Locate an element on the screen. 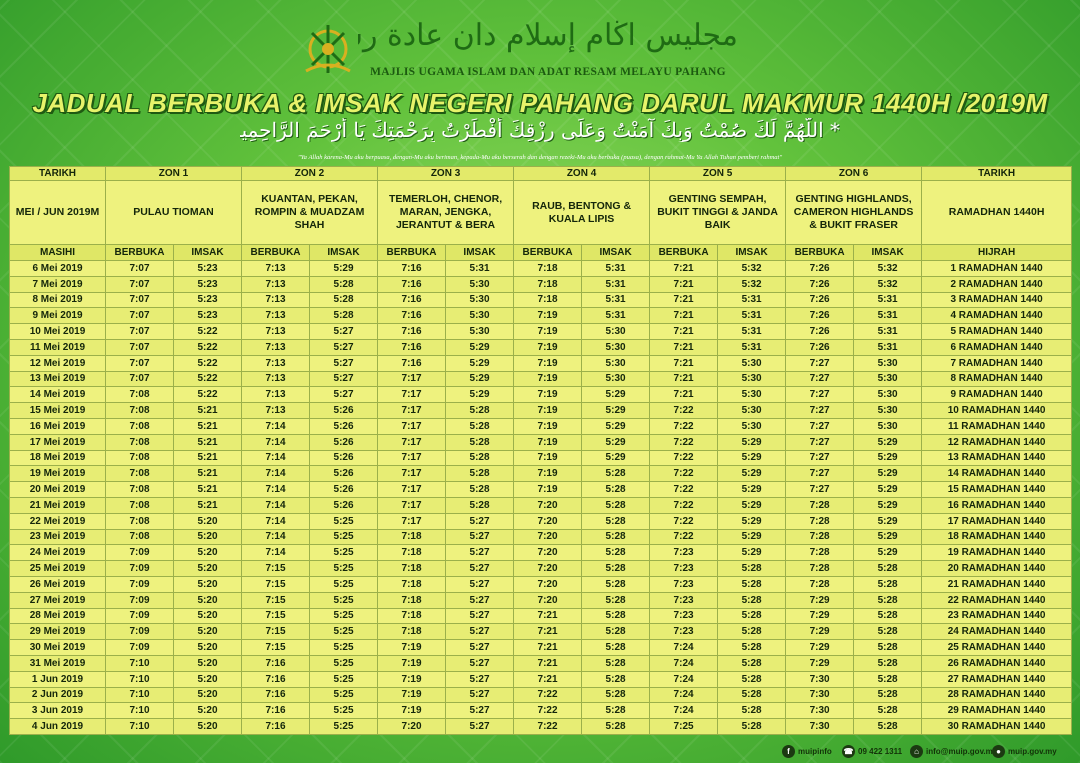  berbuka-cell: 7:16 is located at coordinates (412, 300).